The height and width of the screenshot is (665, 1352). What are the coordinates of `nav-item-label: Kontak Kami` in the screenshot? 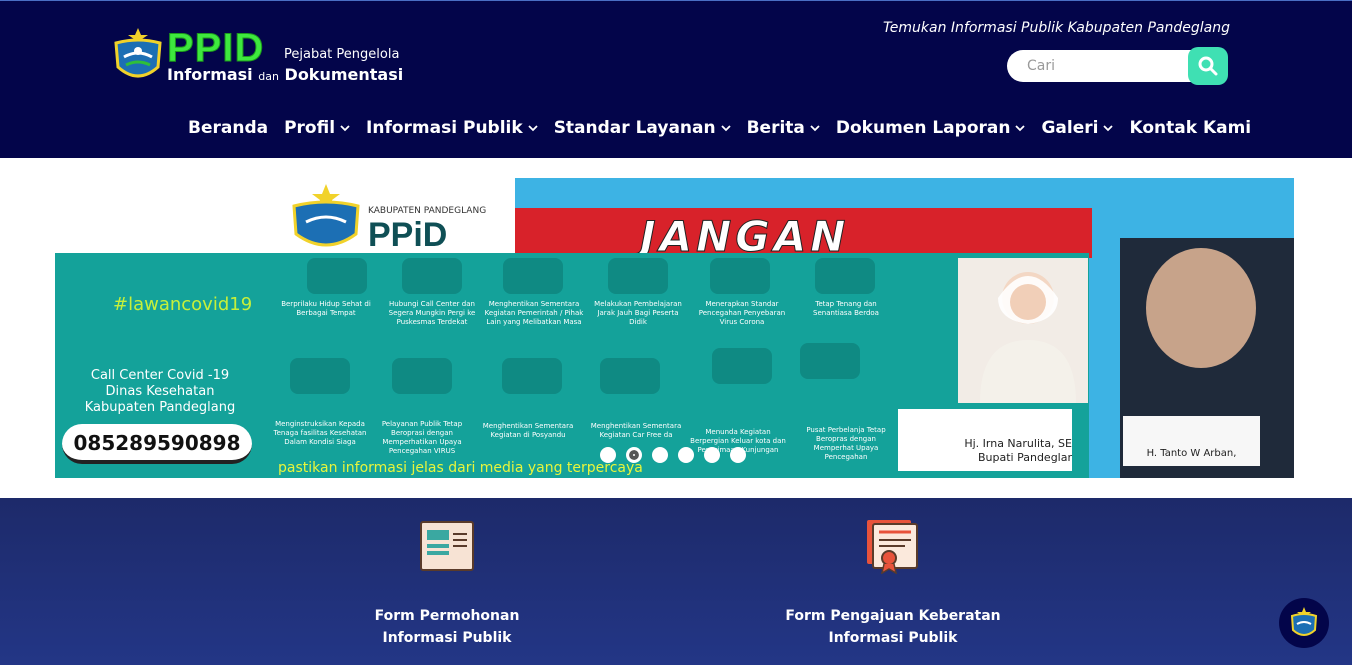 It's located at (1190, 128).